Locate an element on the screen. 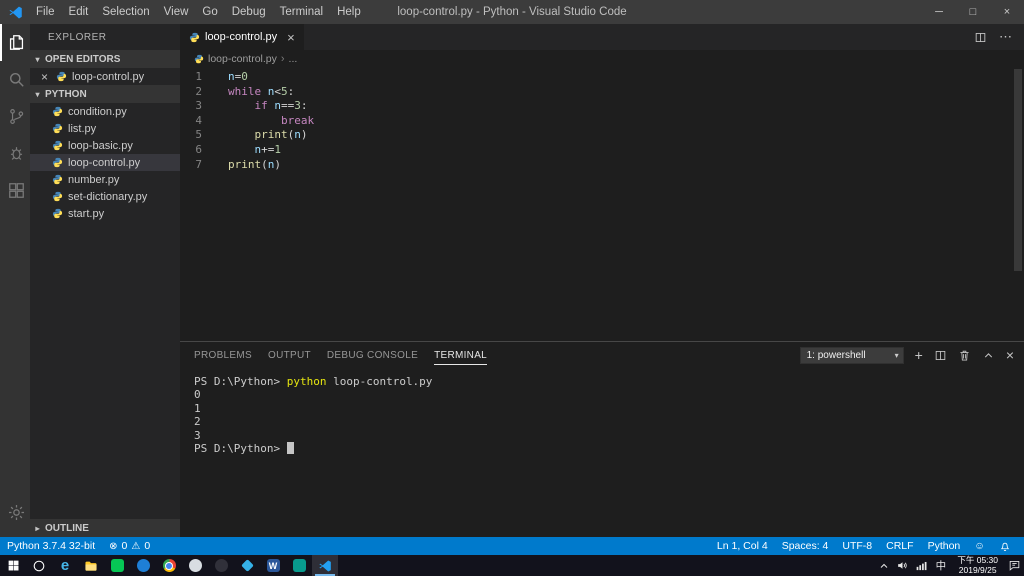 The height and width of the screenshot is (576, 1024). chevron-down-icon: ▾ is located at coordinates (37, 94).